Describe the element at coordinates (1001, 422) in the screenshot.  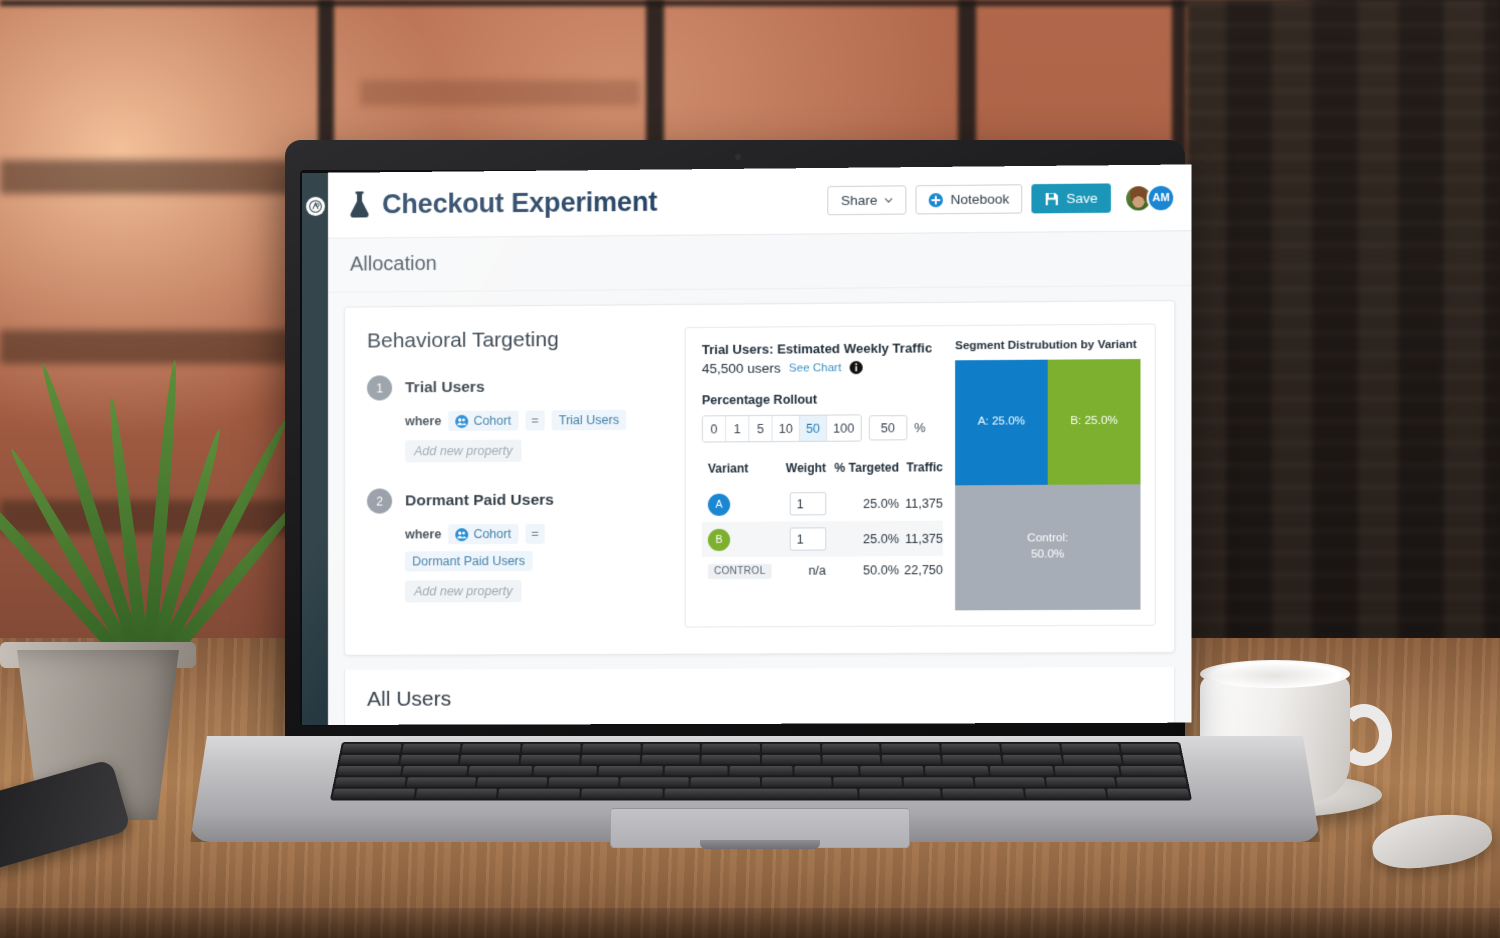
I see `treemap-cell-a: A: 25.0%` at that location.